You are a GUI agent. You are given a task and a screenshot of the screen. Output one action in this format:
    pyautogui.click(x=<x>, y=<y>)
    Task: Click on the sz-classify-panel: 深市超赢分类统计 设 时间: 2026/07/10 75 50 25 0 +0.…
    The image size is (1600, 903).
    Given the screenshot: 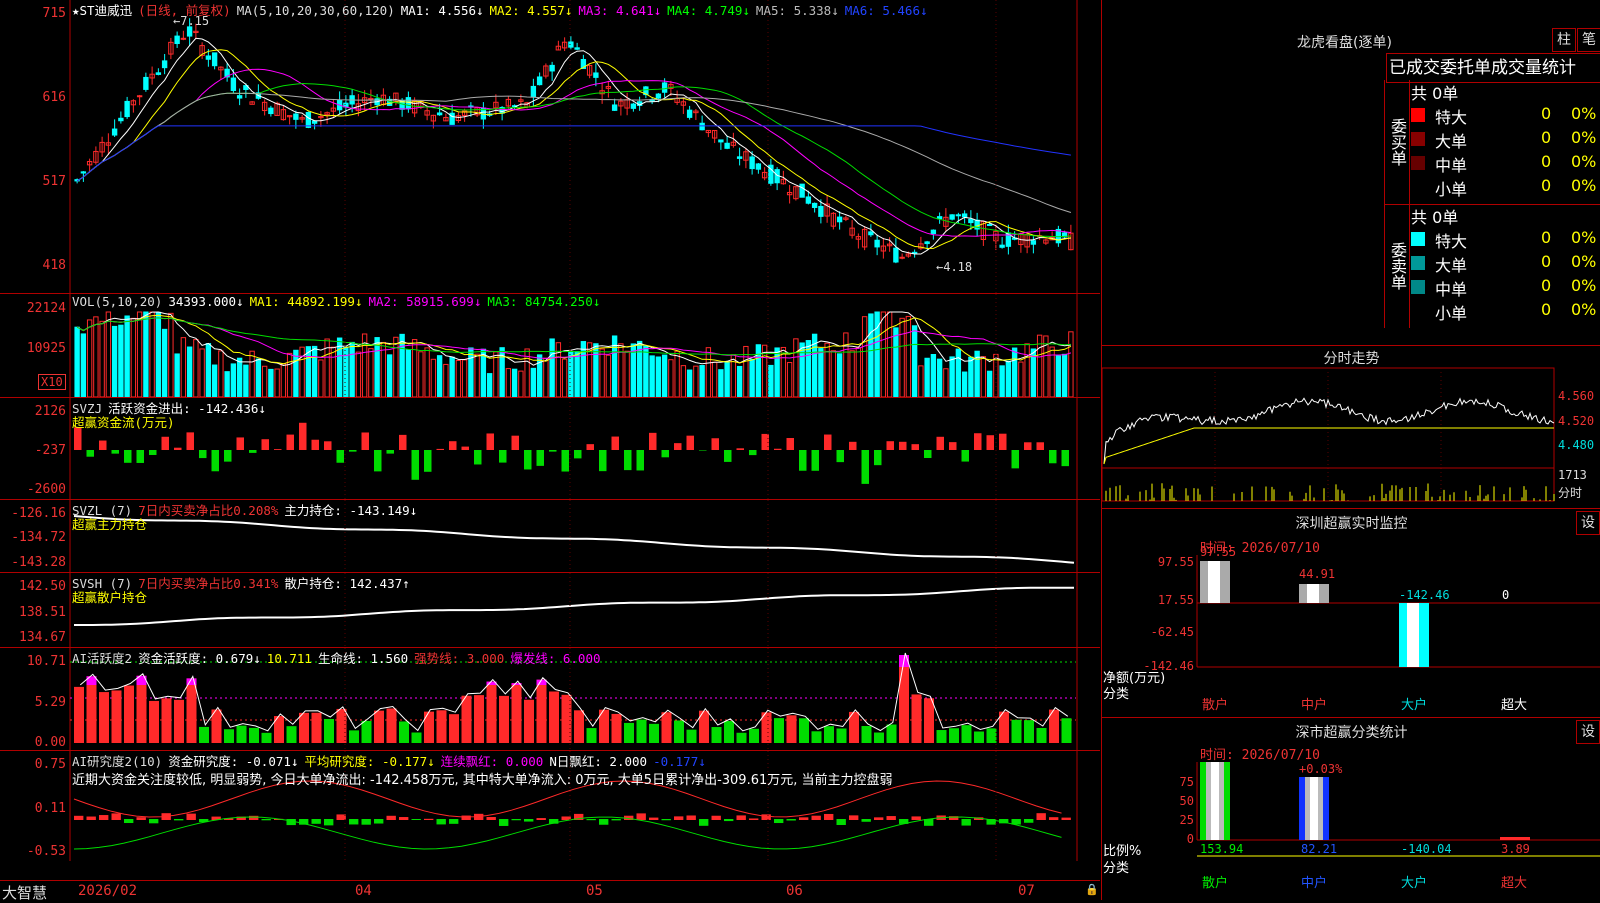 What is the action you would take?
    pyautogui.click(x=1350, y=809)
    